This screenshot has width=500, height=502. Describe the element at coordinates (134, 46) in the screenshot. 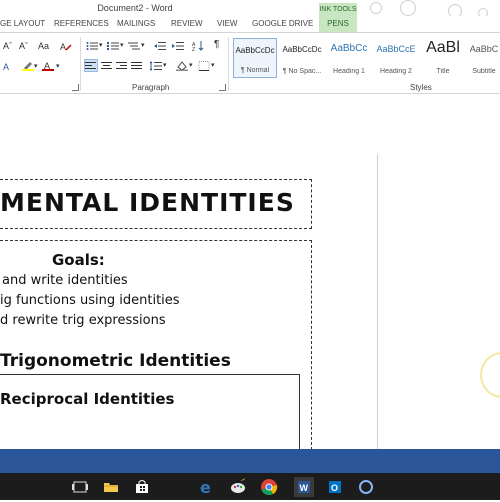

I see `multilevel-list-icon` at that location.